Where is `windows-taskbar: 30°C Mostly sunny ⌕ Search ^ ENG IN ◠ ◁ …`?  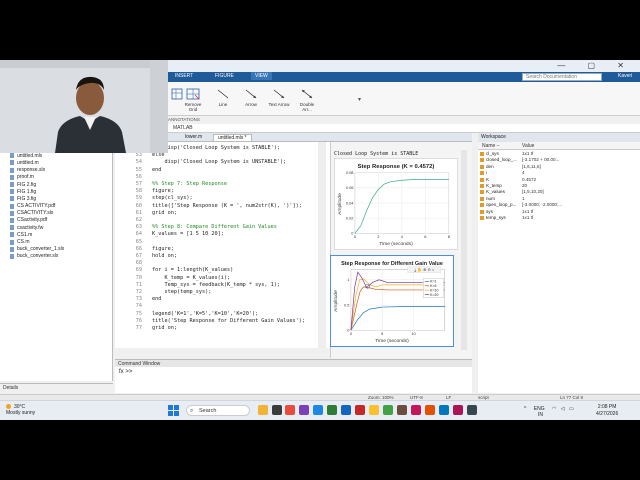 windows-taskbar: 30°C Mostly sunny ⌕ Search ^ ENG IN ◠ ◁ … is located at coordinates (320, 410).